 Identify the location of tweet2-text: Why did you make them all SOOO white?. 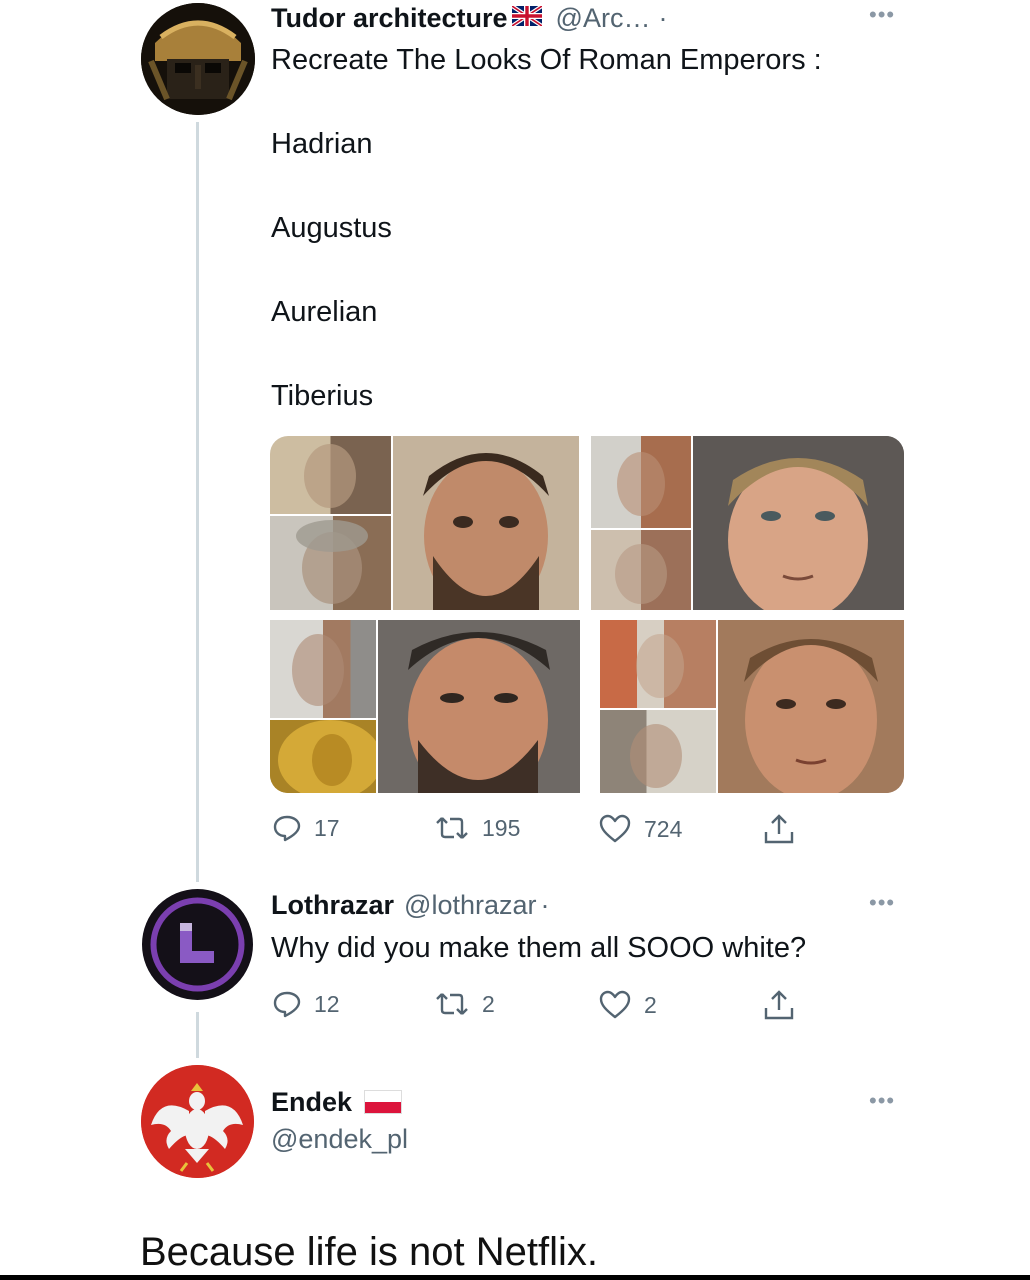
(539, 948).